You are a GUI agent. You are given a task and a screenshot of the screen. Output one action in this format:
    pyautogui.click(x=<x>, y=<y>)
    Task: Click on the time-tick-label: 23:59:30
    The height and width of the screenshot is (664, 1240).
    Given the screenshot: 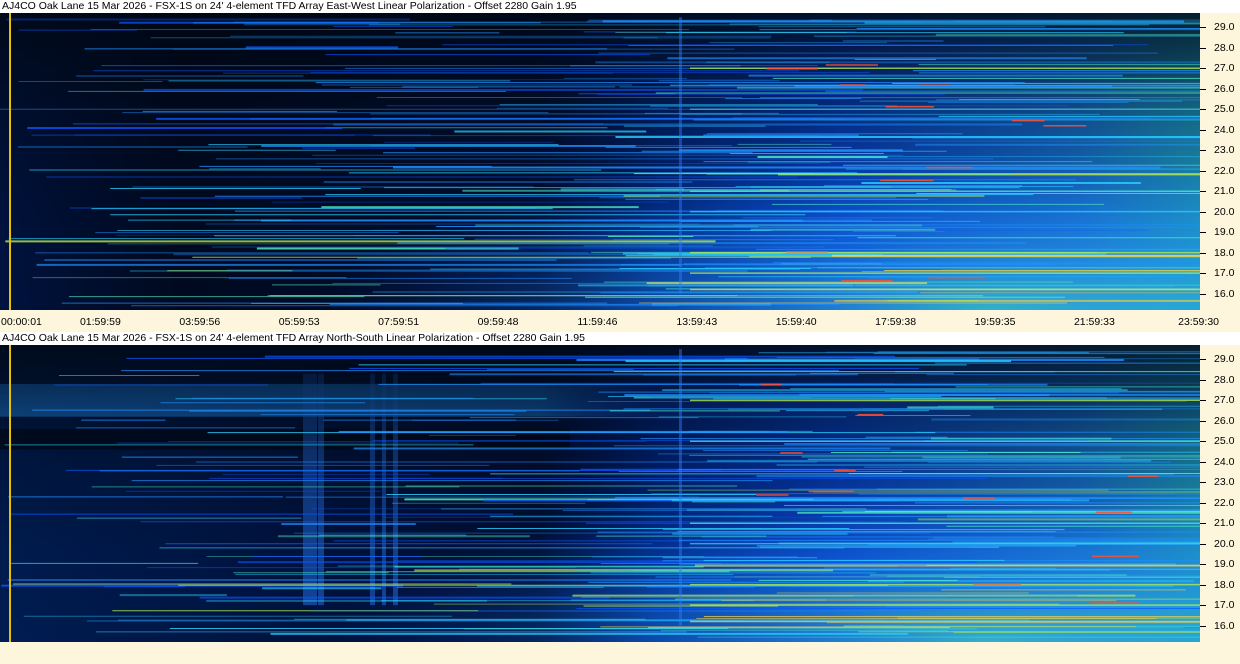 What is the action you would take?
    pyautogui.click(x=1198, y=322)
    